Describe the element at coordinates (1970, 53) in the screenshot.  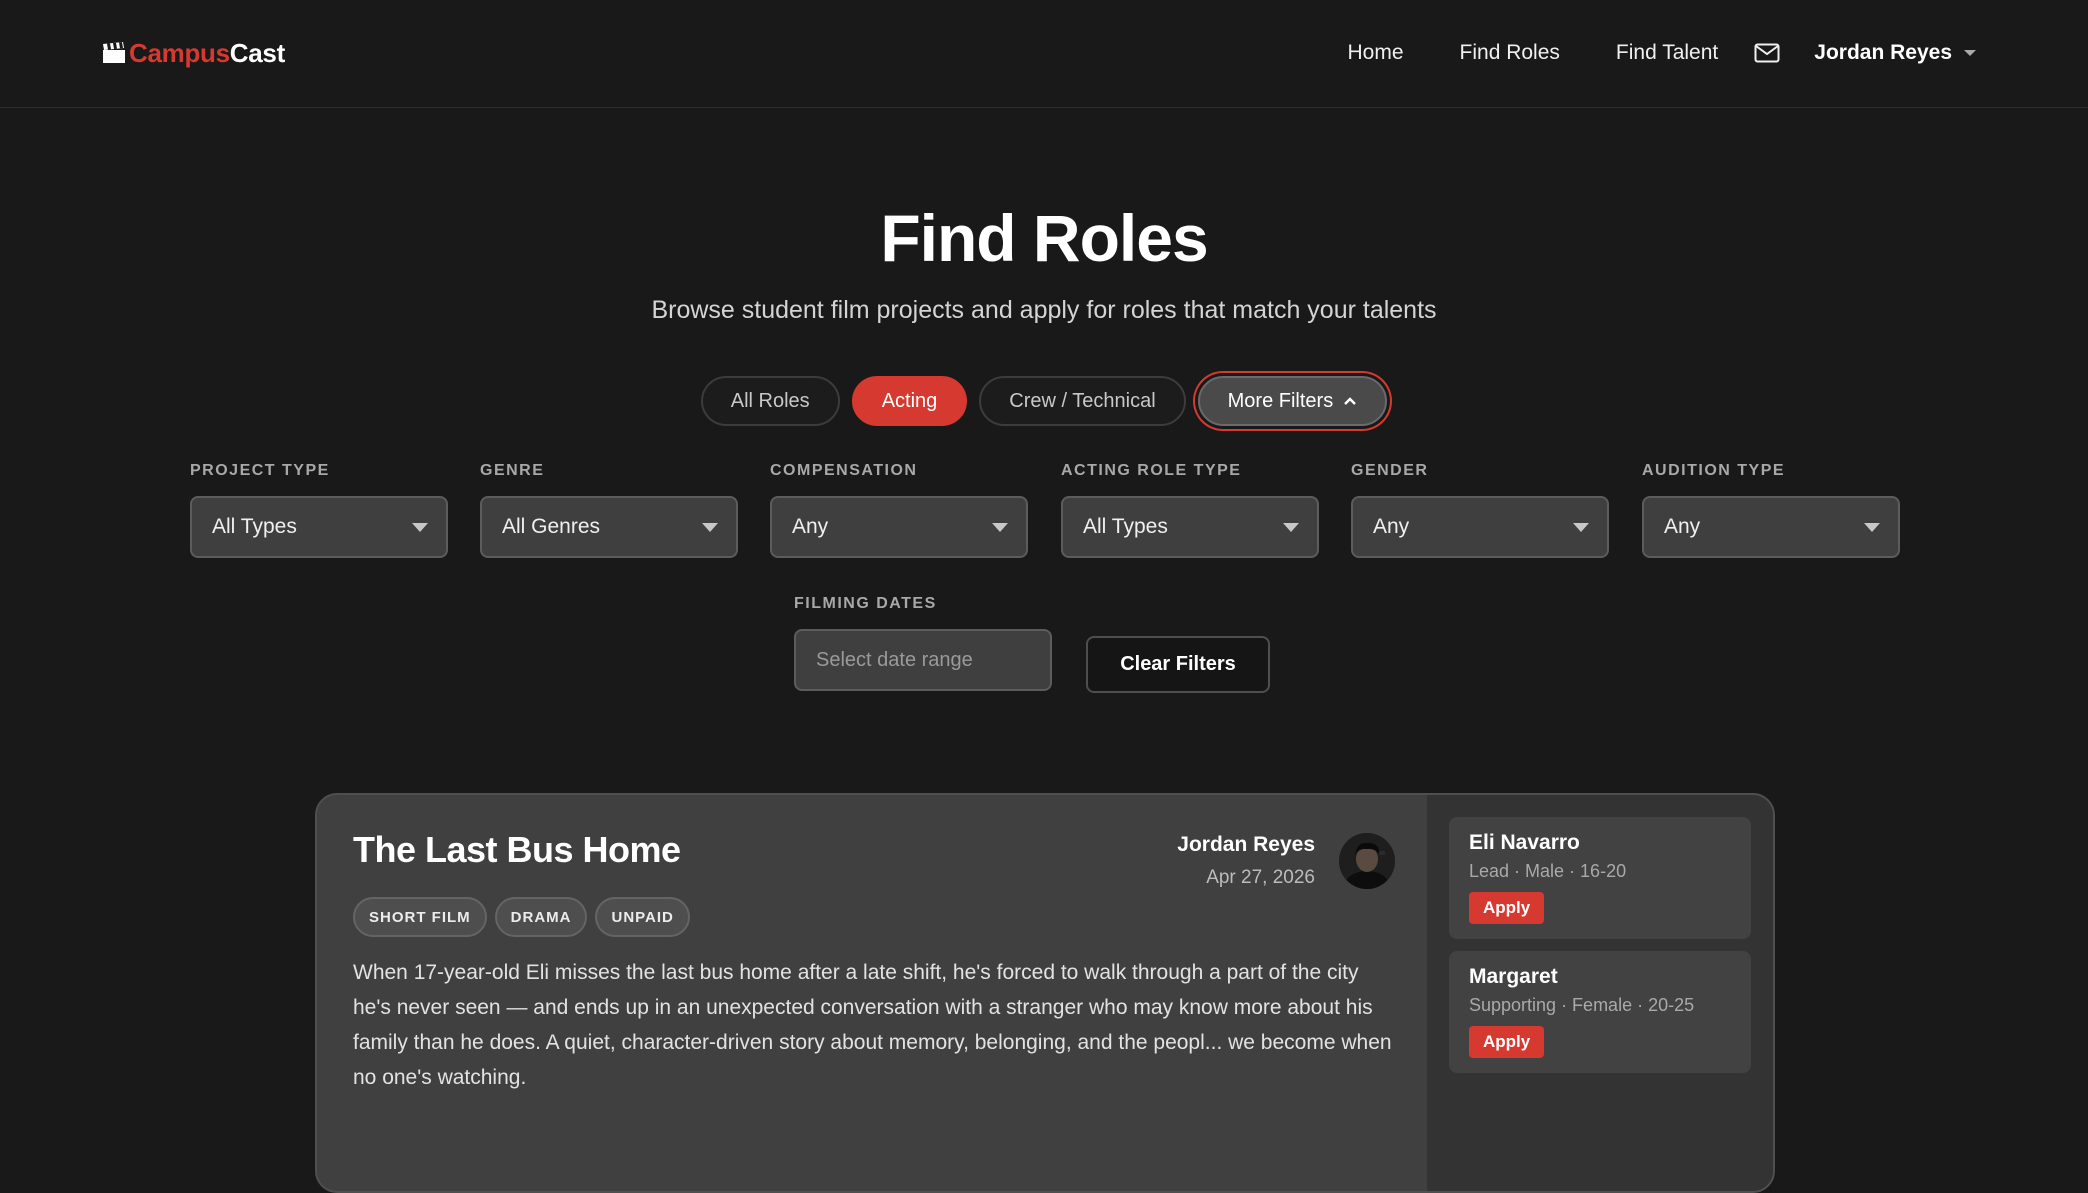
I see `chevron-down-icon` at that location.